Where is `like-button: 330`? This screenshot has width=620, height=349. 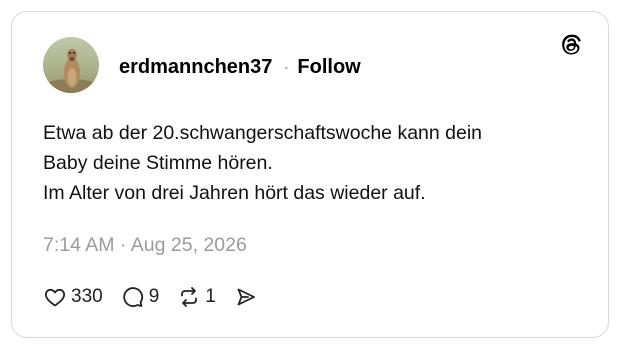
like-button: 330 is located at coordinates (73, 297).